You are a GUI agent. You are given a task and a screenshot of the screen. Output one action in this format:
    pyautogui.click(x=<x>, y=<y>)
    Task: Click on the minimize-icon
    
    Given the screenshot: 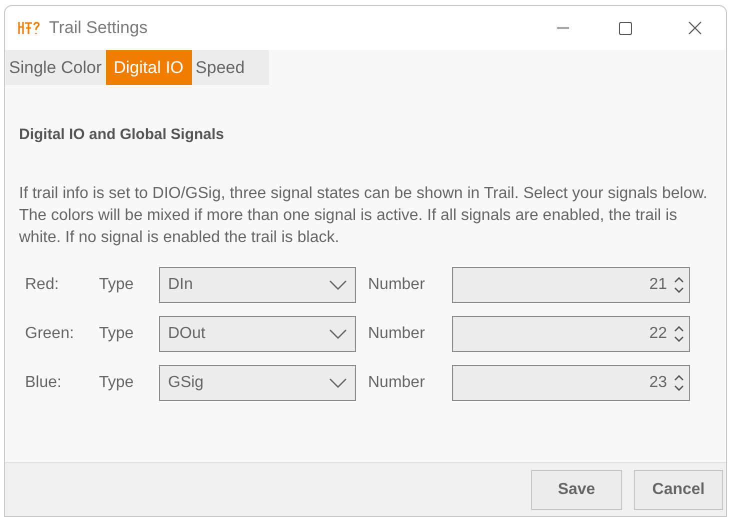 What is the action you would take?
    pyautogui.click(x=563, y=28)
    